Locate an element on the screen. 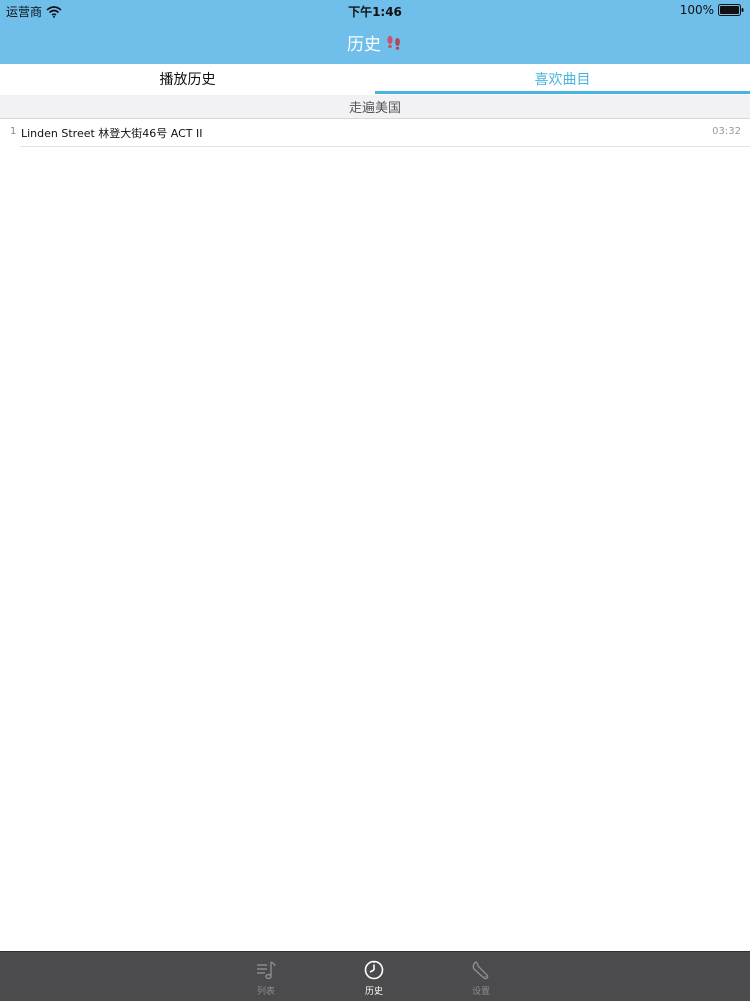 This screenshot has width=750, height=1001. nav-title-group: 历史 is located at coordinates (375, 42).